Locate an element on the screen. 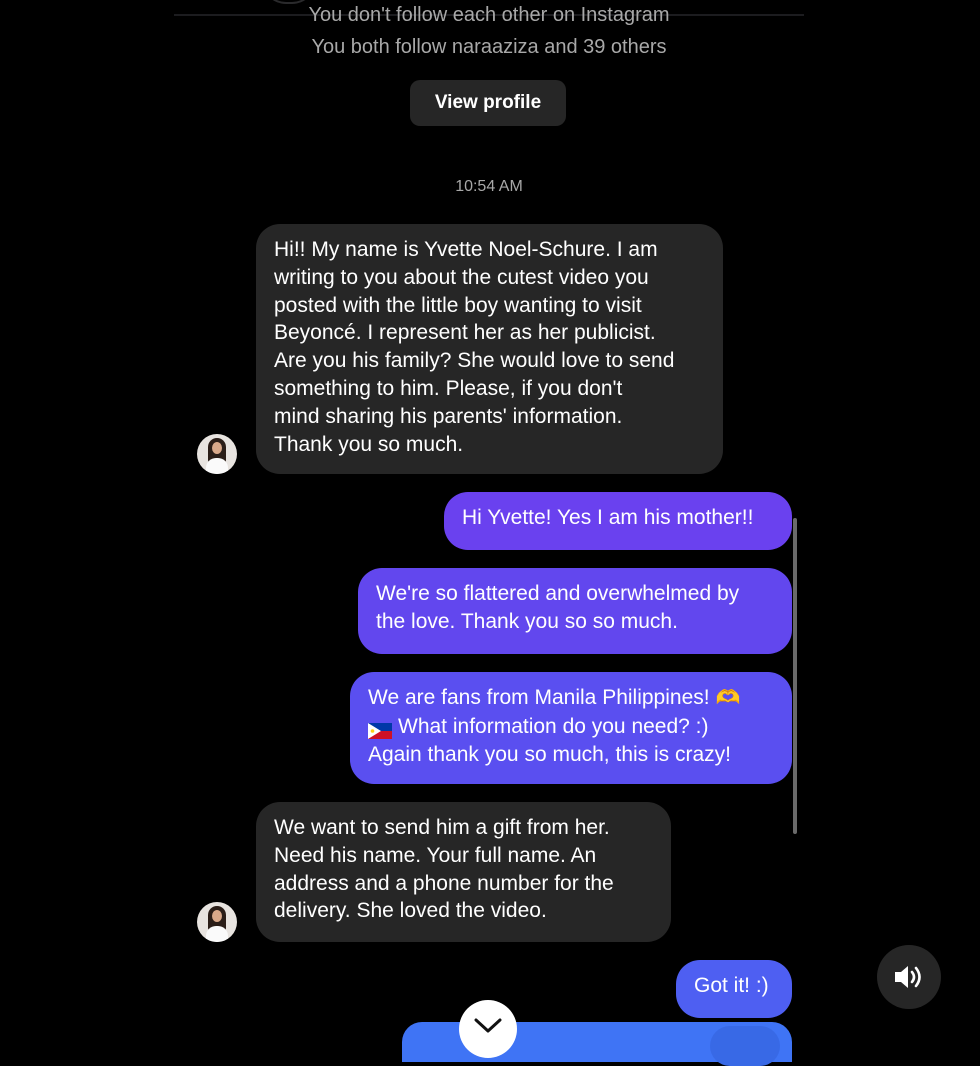 This screenshot has height=1066, width=980. message-line: We are fans from Manila Philippines! 🫶 is located at coordinates (571, 698).